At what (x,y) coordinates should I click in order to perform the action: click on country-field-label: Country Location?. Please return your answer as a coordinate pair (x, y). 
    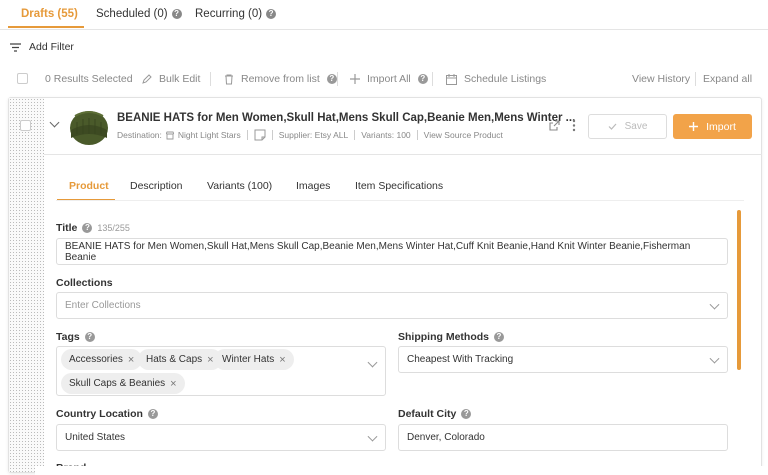
    Looking at the image, I should click on (107, 414).